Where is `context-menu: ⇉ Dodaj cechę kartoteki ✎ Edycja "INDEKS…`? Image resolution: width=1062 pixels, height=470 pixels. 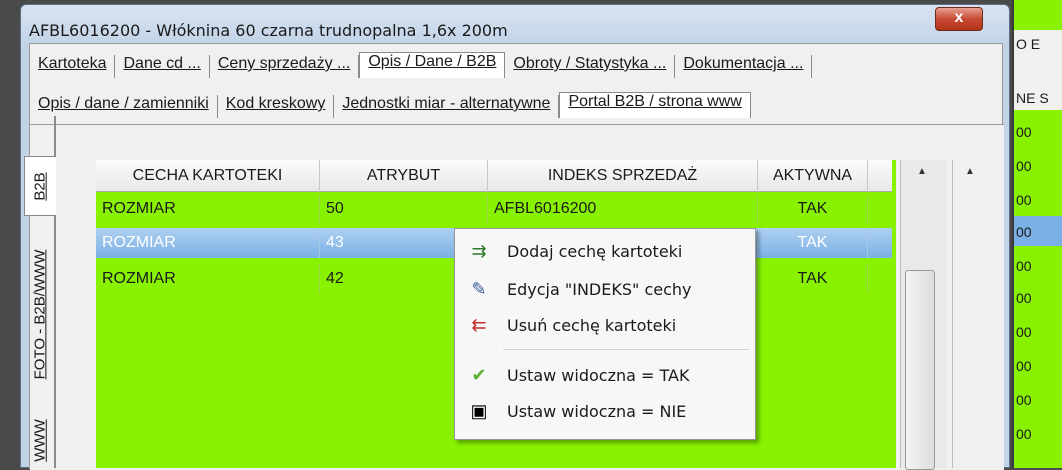
context-menu: ⇉ Dodaj cechę kartoteki ✎ Edycja "INDEKS… is located at coordinates (605, 334).